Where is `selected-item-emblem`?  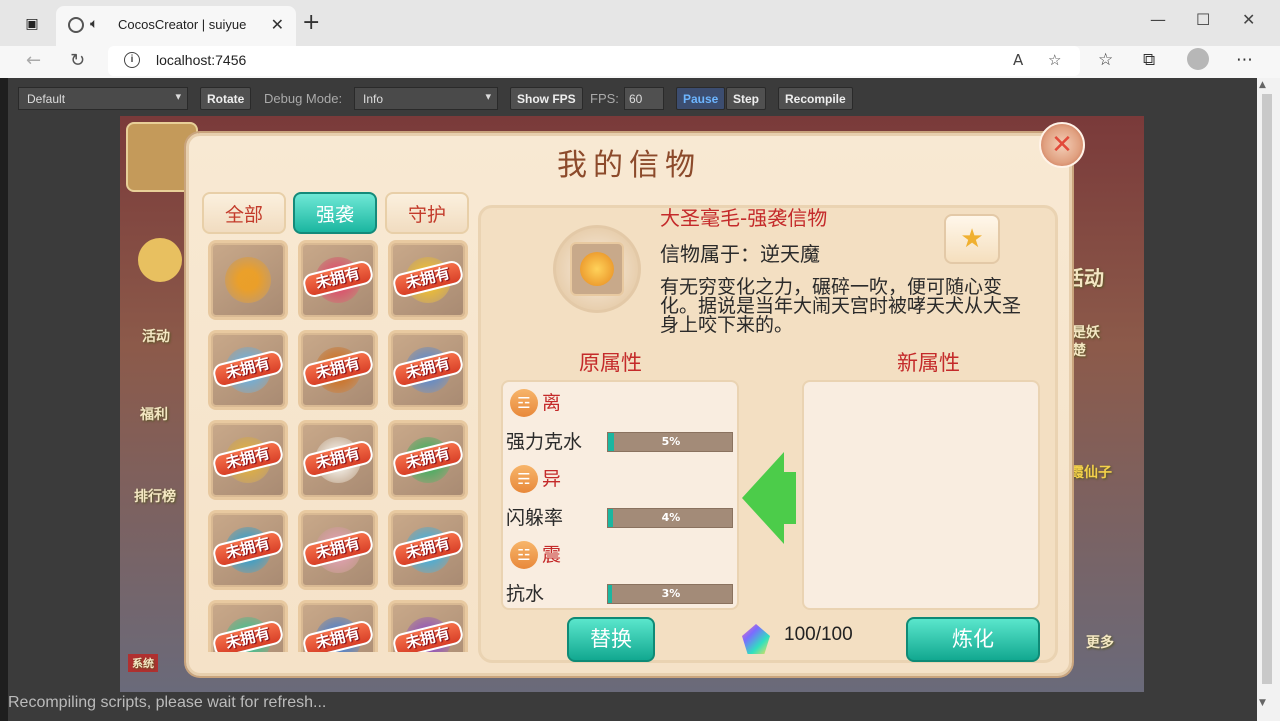
selected-item-emblem is located at coordinates (597, 269).